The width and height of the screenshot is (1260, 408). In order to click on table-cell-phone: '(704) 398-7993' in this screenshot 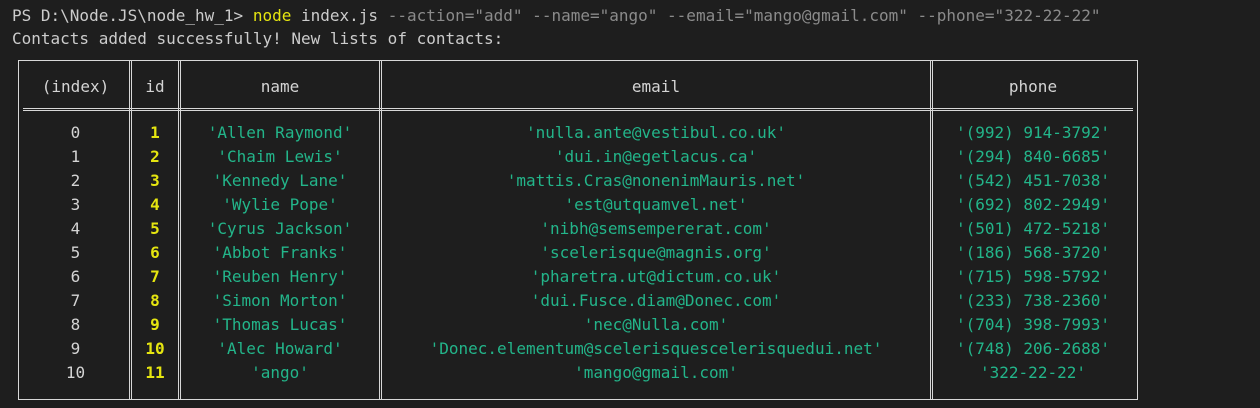, I will do `click(1033, 324)`.